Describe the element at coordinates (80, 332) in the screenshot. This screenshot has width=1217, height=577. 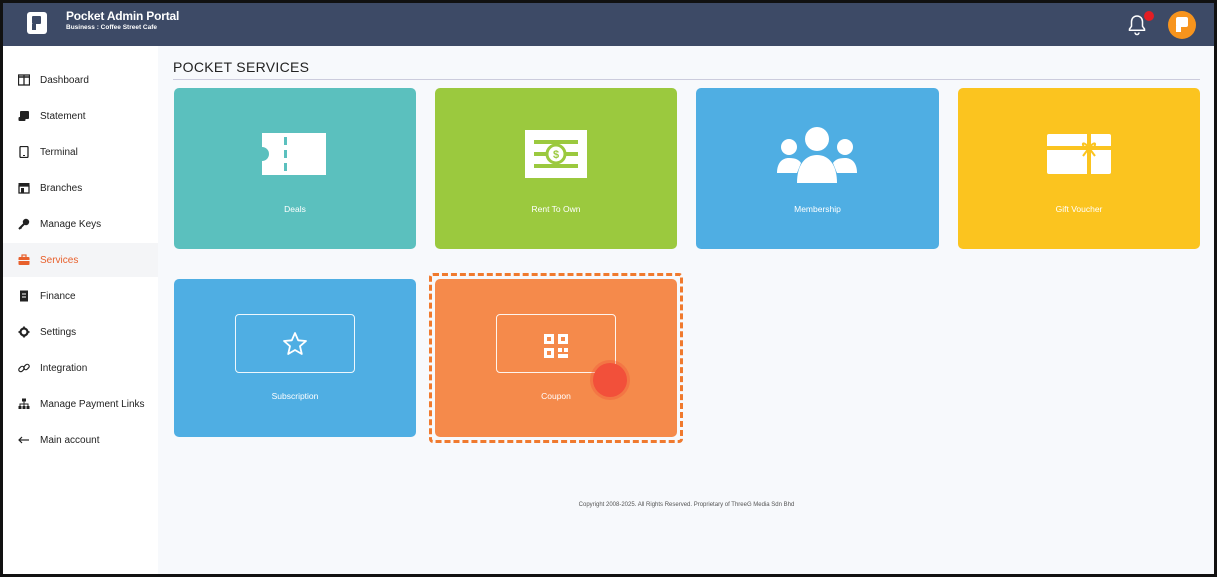
I see `sidebar-item-settings: Settings` at that location.